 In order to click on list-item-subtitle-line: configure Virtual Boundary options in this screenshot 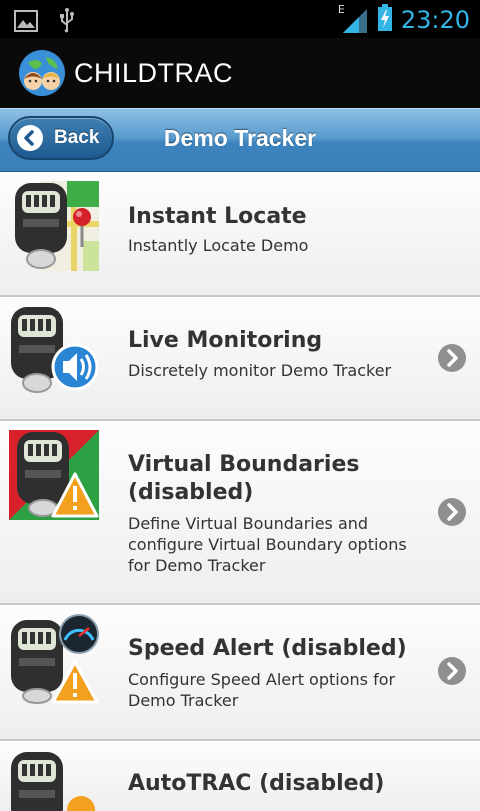, I will do `click(267, 544)`.